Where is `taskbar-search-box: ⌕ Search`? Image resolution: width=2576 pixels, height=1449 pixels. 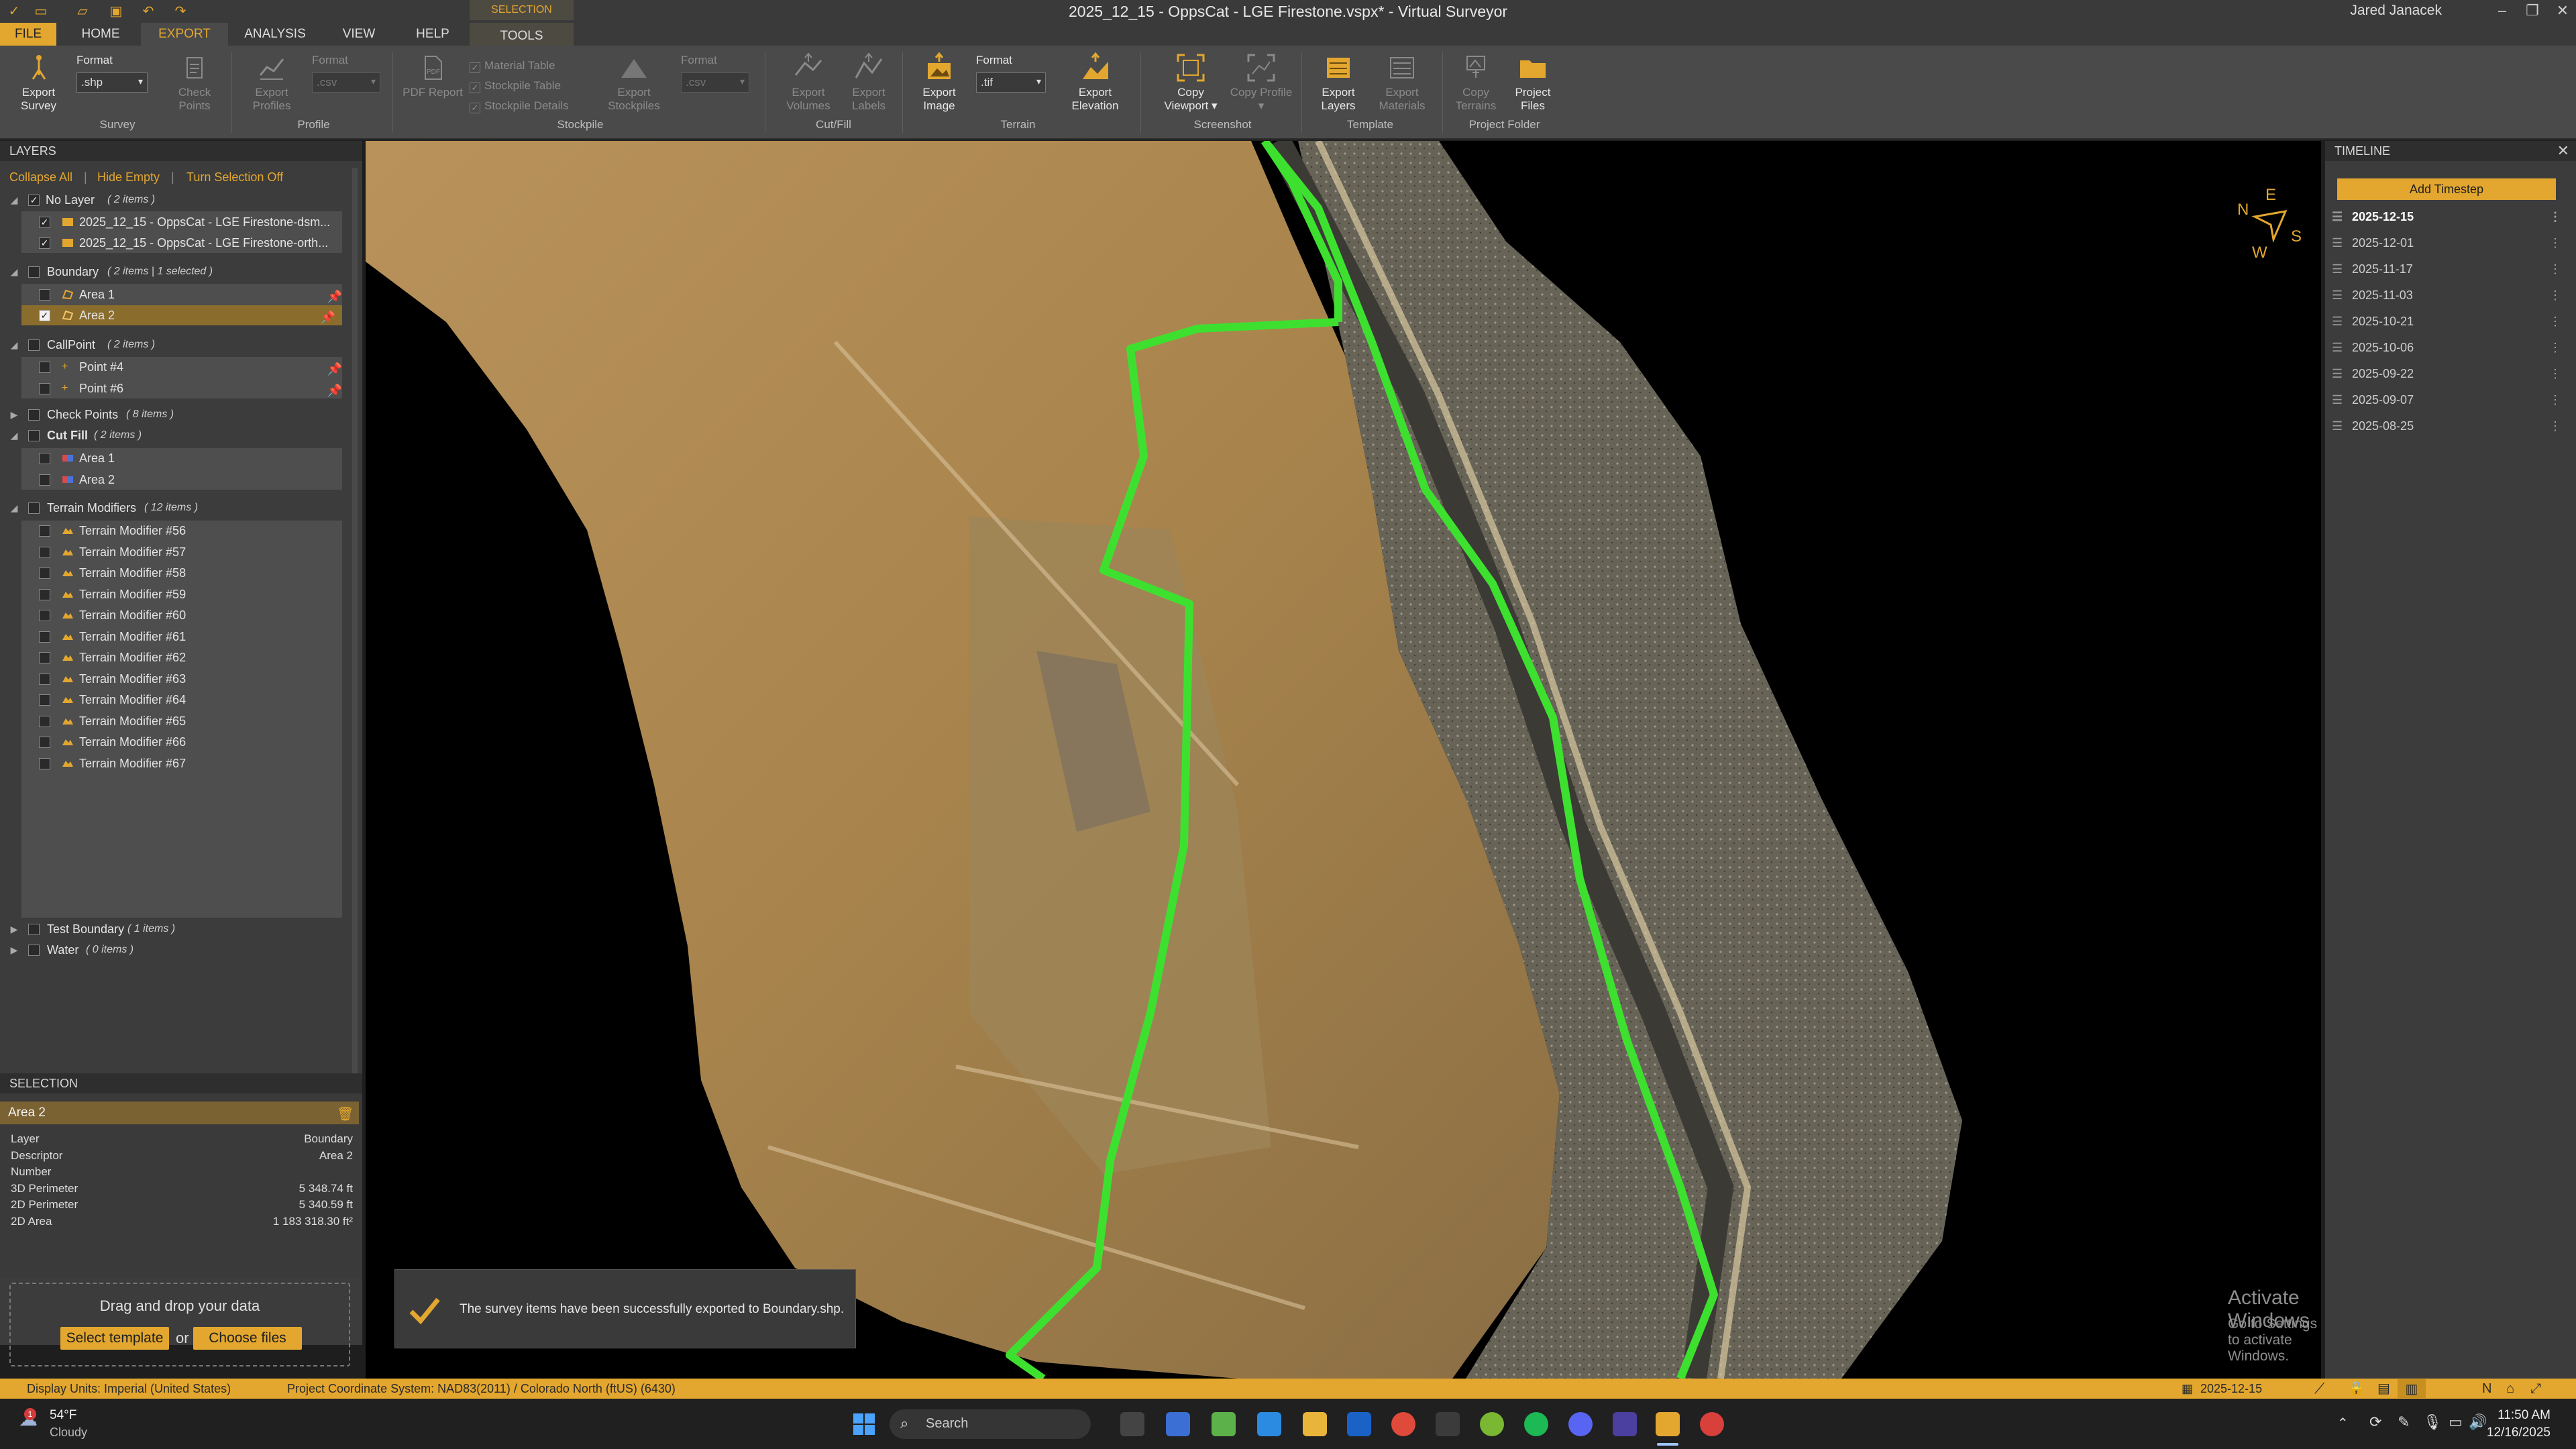
taskbar-search-box: ⌕ Search is located at coordinates (990, 1424).